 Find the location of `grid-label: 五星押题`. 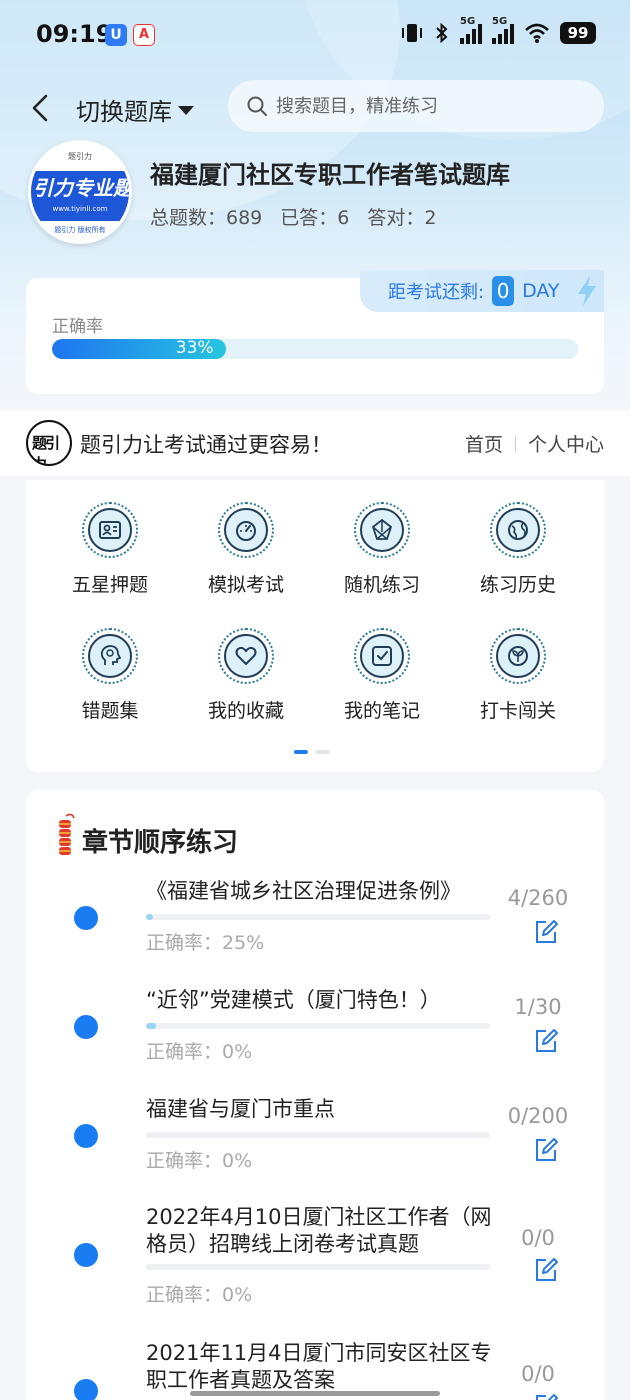

grid-label: 五星押题 is located at coordinates (109, 585).